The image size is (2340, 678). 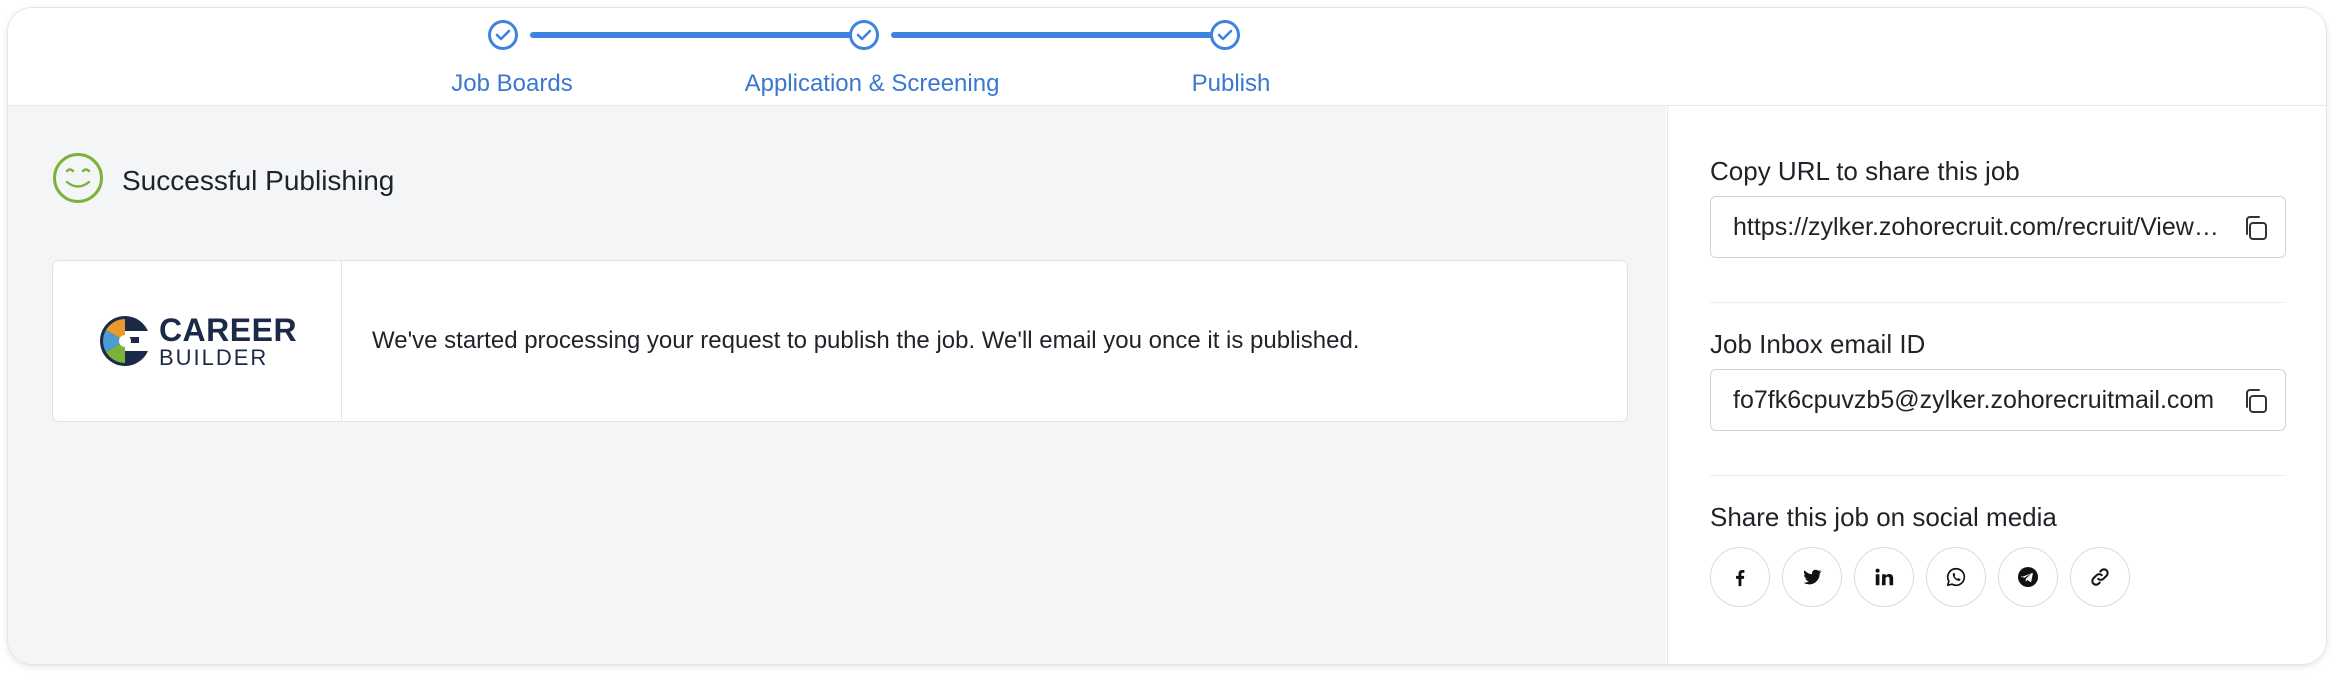 I want to click on job-inbox-email-field: fo7fk6cpuvzb5@zylker.zohorecruitmail.com, so click(x=1998, y=400).